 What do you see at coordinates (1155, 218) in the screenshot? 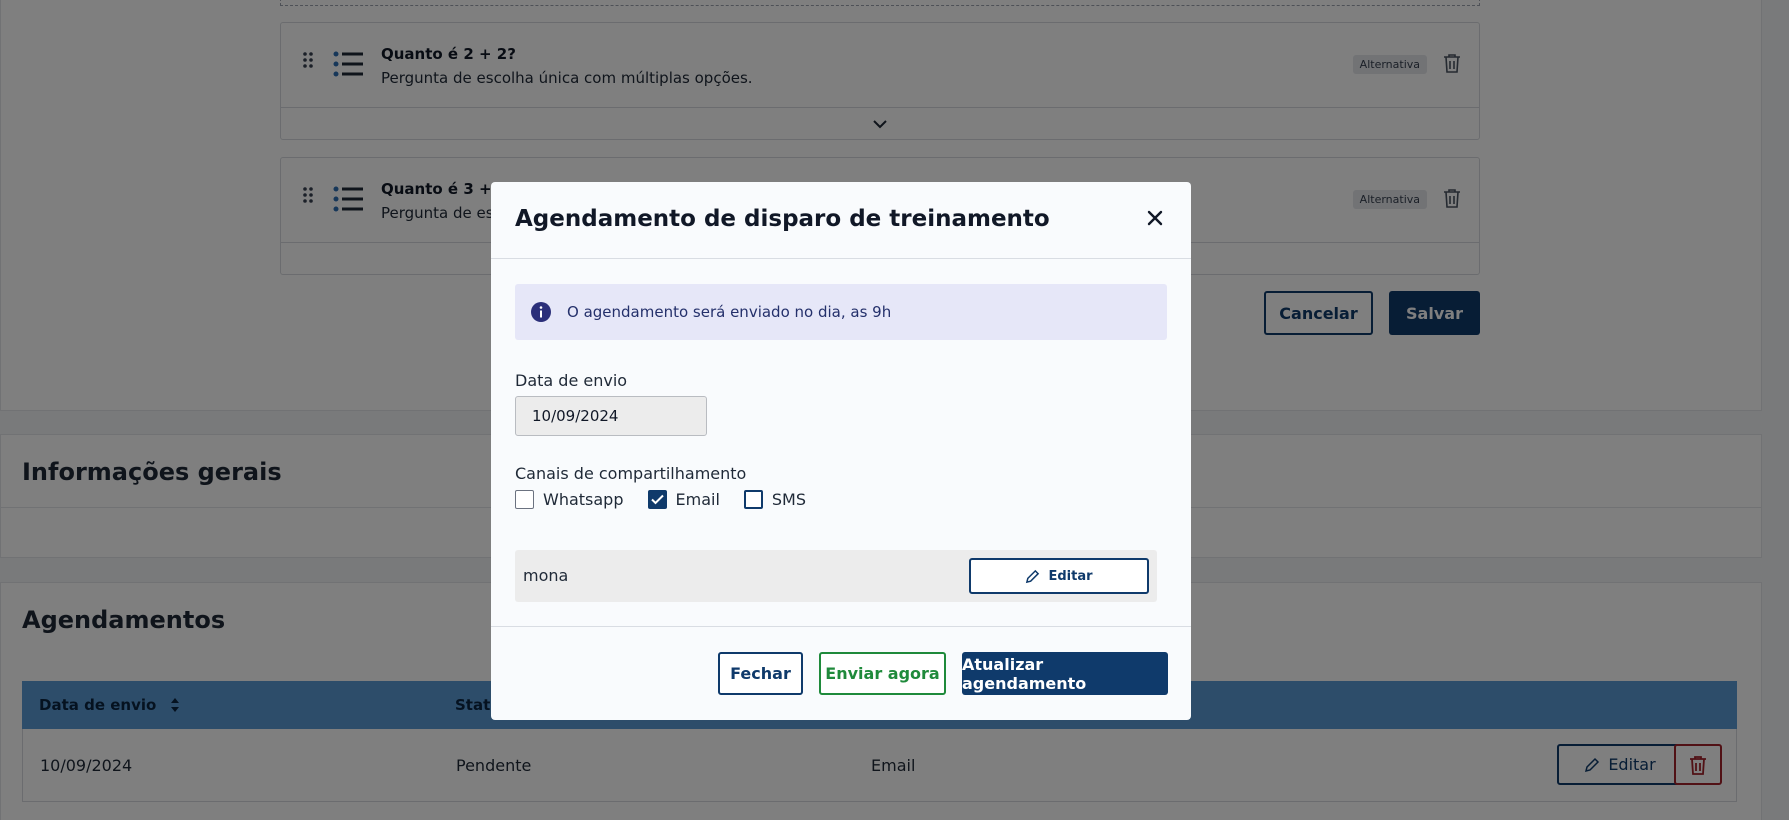
I see `close-icon` at bounding box center [1155, 218].